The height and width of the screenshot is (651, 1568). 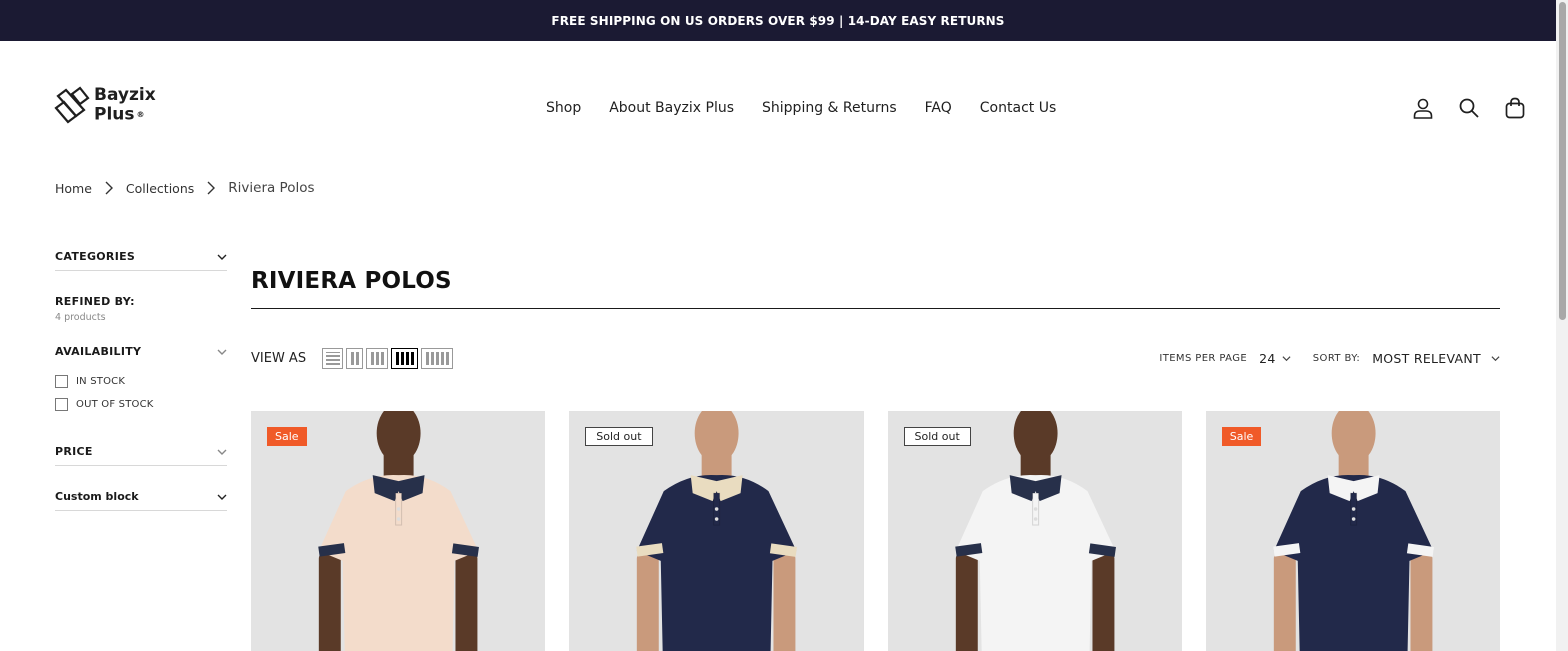 What do you see at coordinates (829, 108) in the screenshot?
I see `nav-shipping-returns: Shipping & Returns` at bounding box center [829, 108].